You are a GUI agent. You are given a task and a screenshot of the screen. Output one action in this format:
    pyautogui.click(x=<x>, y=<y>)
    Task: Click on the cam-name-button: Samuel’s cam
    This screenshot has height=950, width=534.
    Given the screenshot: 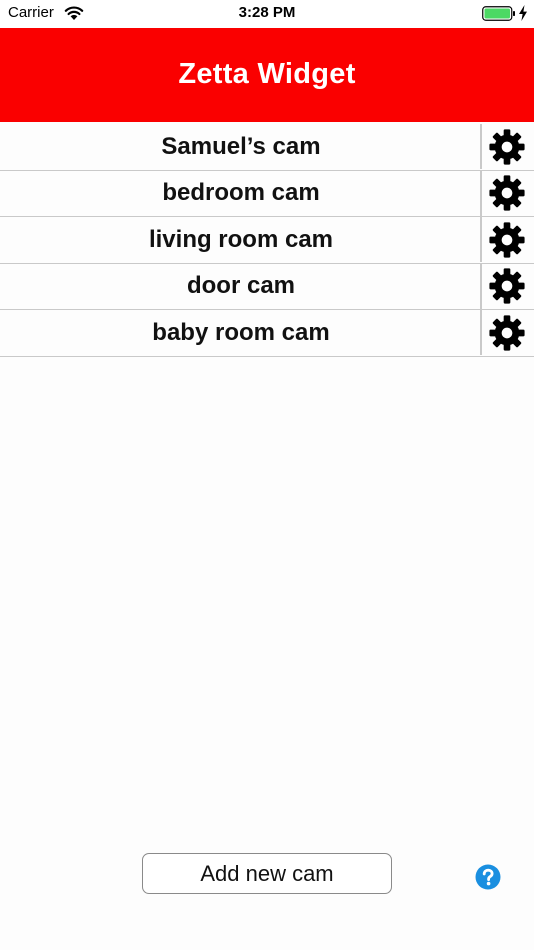 What is the action you would take?
    pyautogui.click(x=241, y=146)
    